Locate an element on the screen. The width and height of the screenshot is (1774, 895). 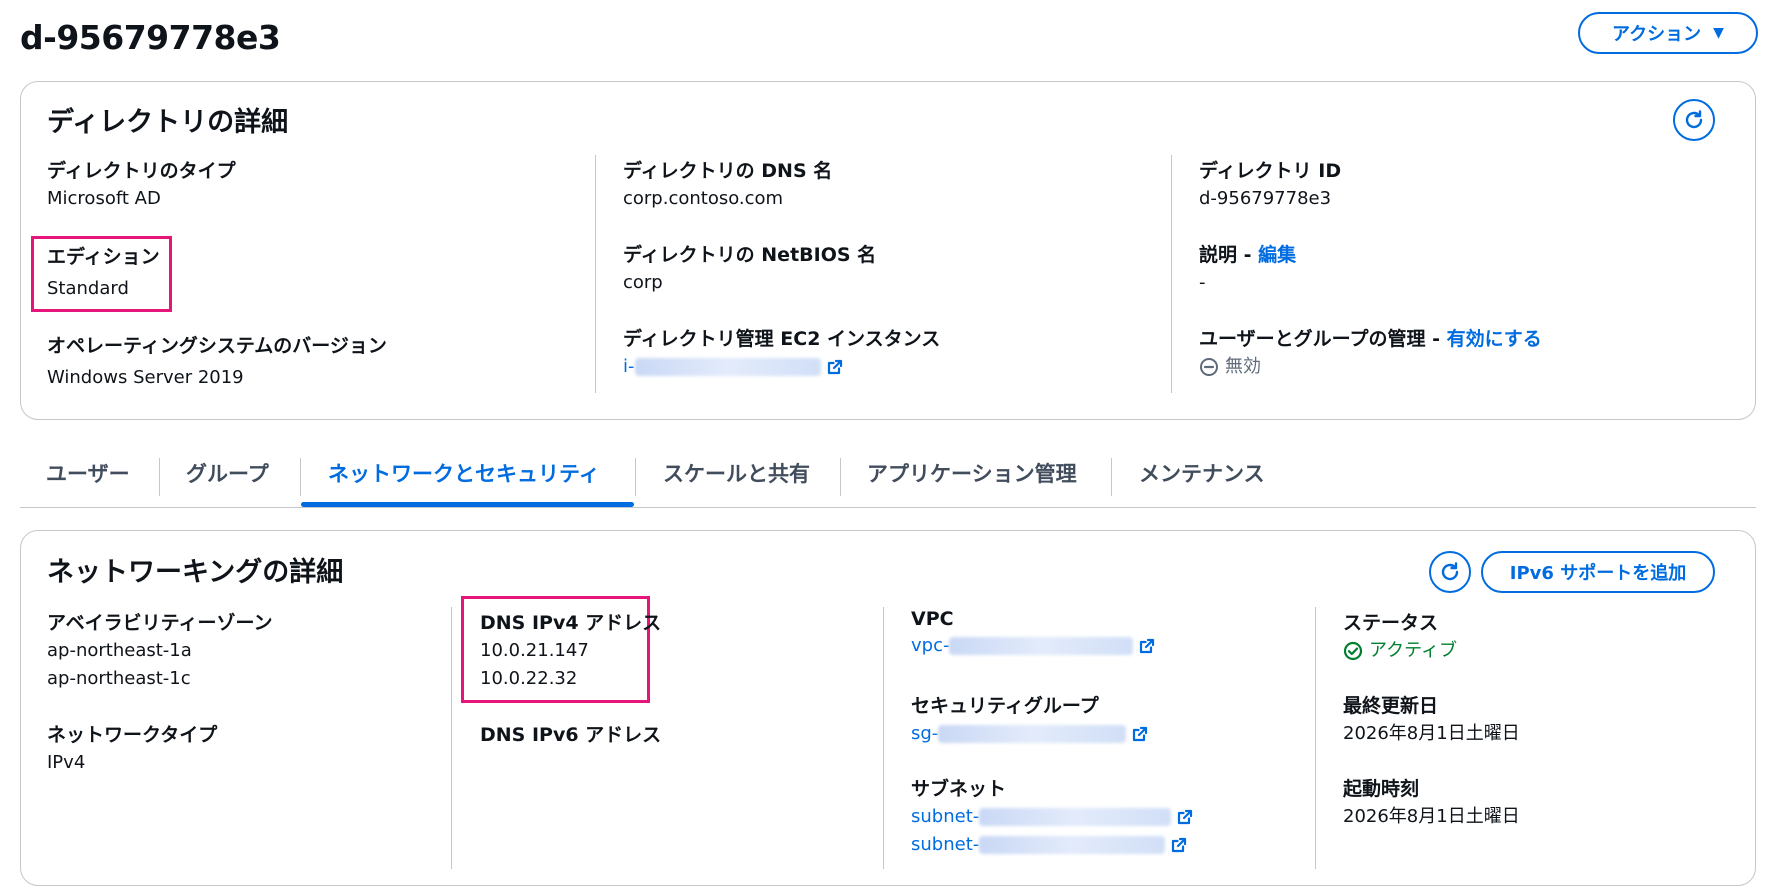
enable-user-group-mgmt-link: 有効にする is located at coordinates (1494, 339).